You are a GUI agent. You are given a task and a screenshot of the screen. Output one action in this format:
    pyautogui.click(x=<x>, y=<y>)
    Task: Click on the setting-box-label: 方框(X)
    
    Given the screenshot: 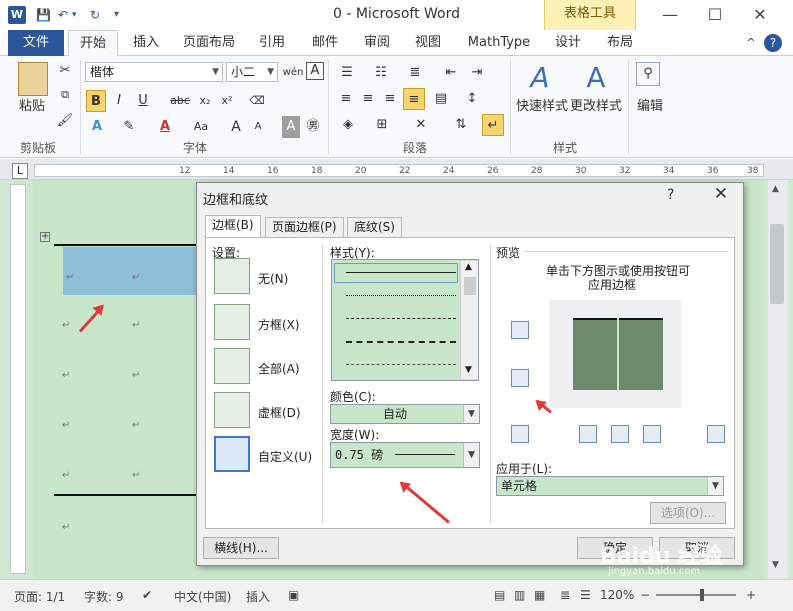 What is the action you would take?
    pyautogui.click(x=279, y=324)
    